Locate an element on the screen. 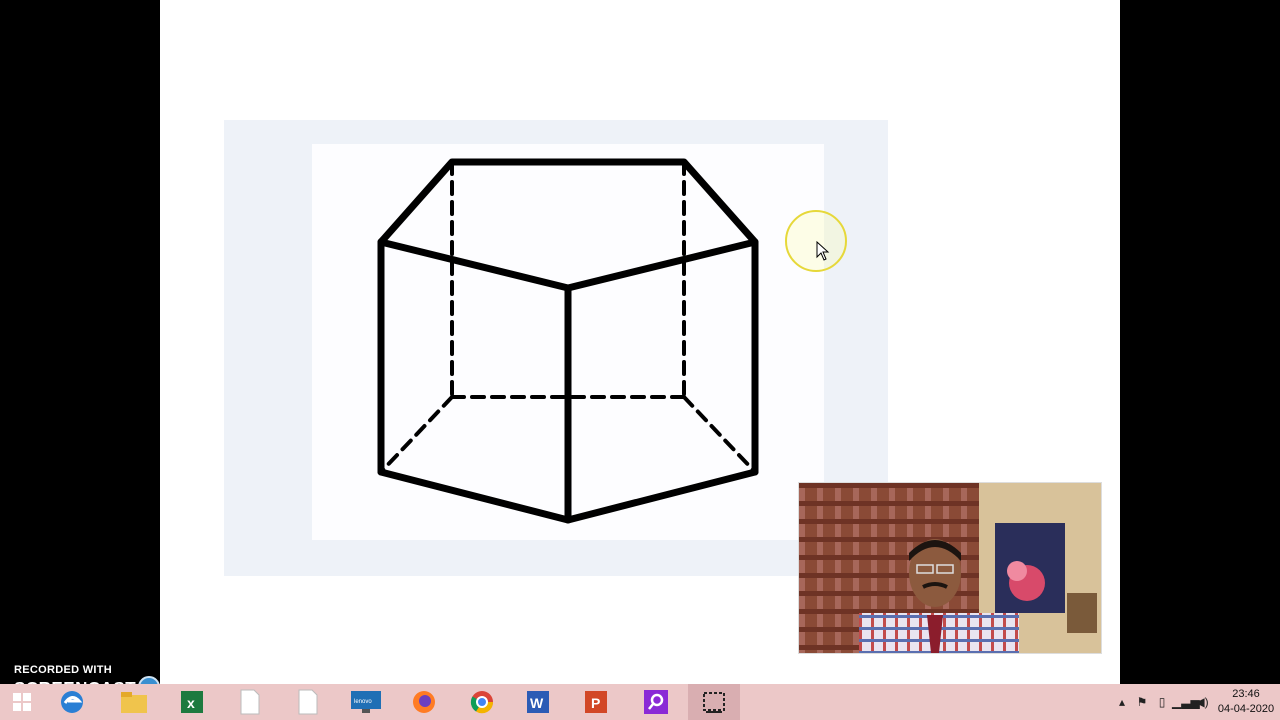  svg-text: W is located at coordinates (537, 703).